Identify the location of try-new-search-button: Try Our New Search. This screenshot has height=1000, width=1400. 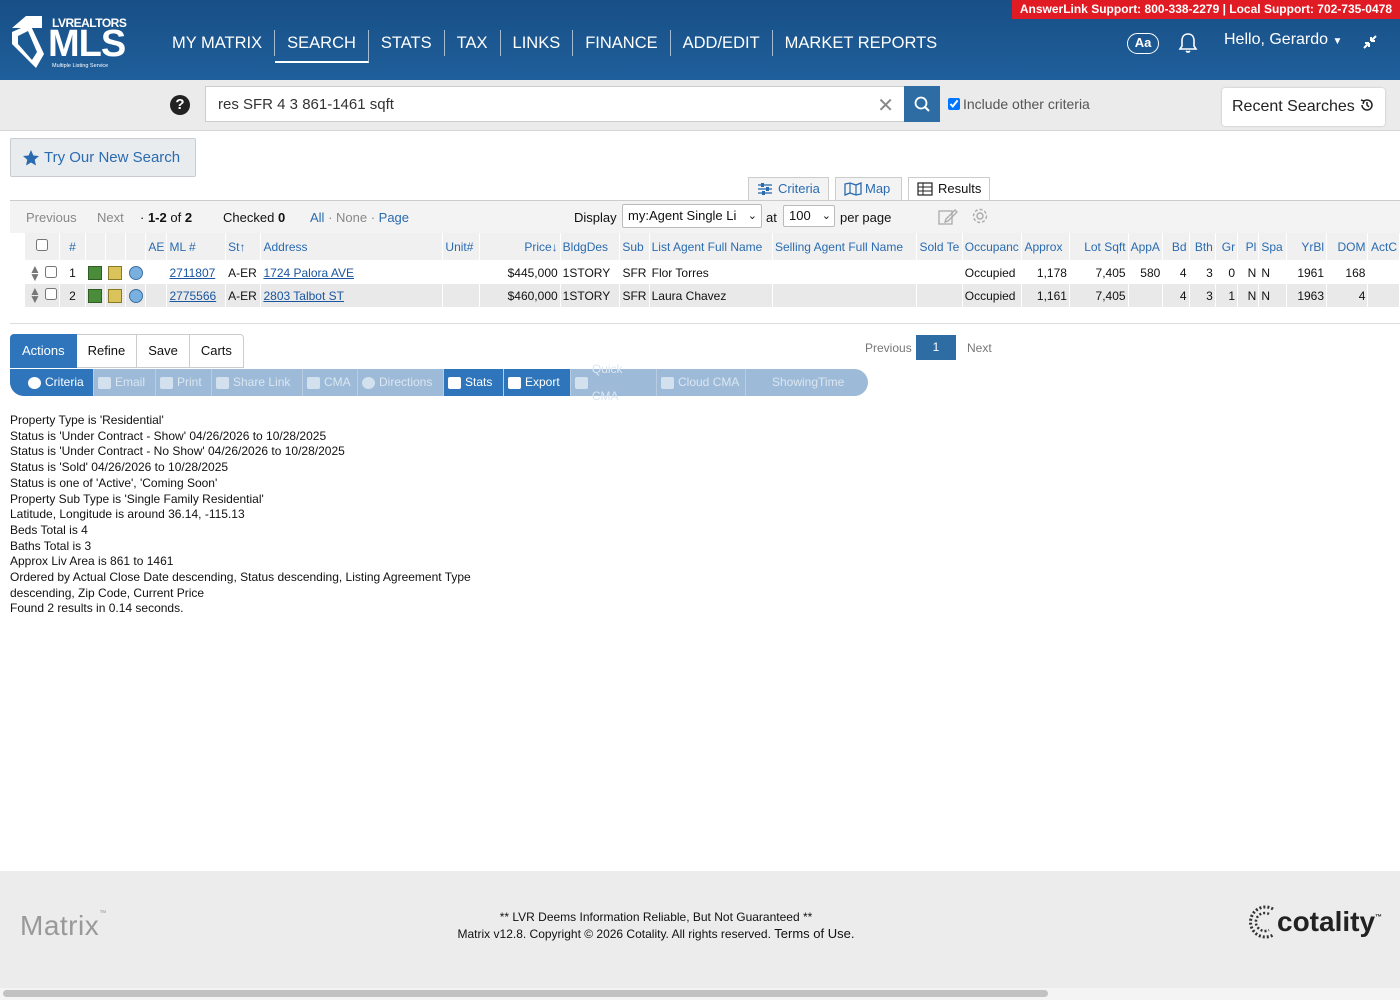
(103, 157).